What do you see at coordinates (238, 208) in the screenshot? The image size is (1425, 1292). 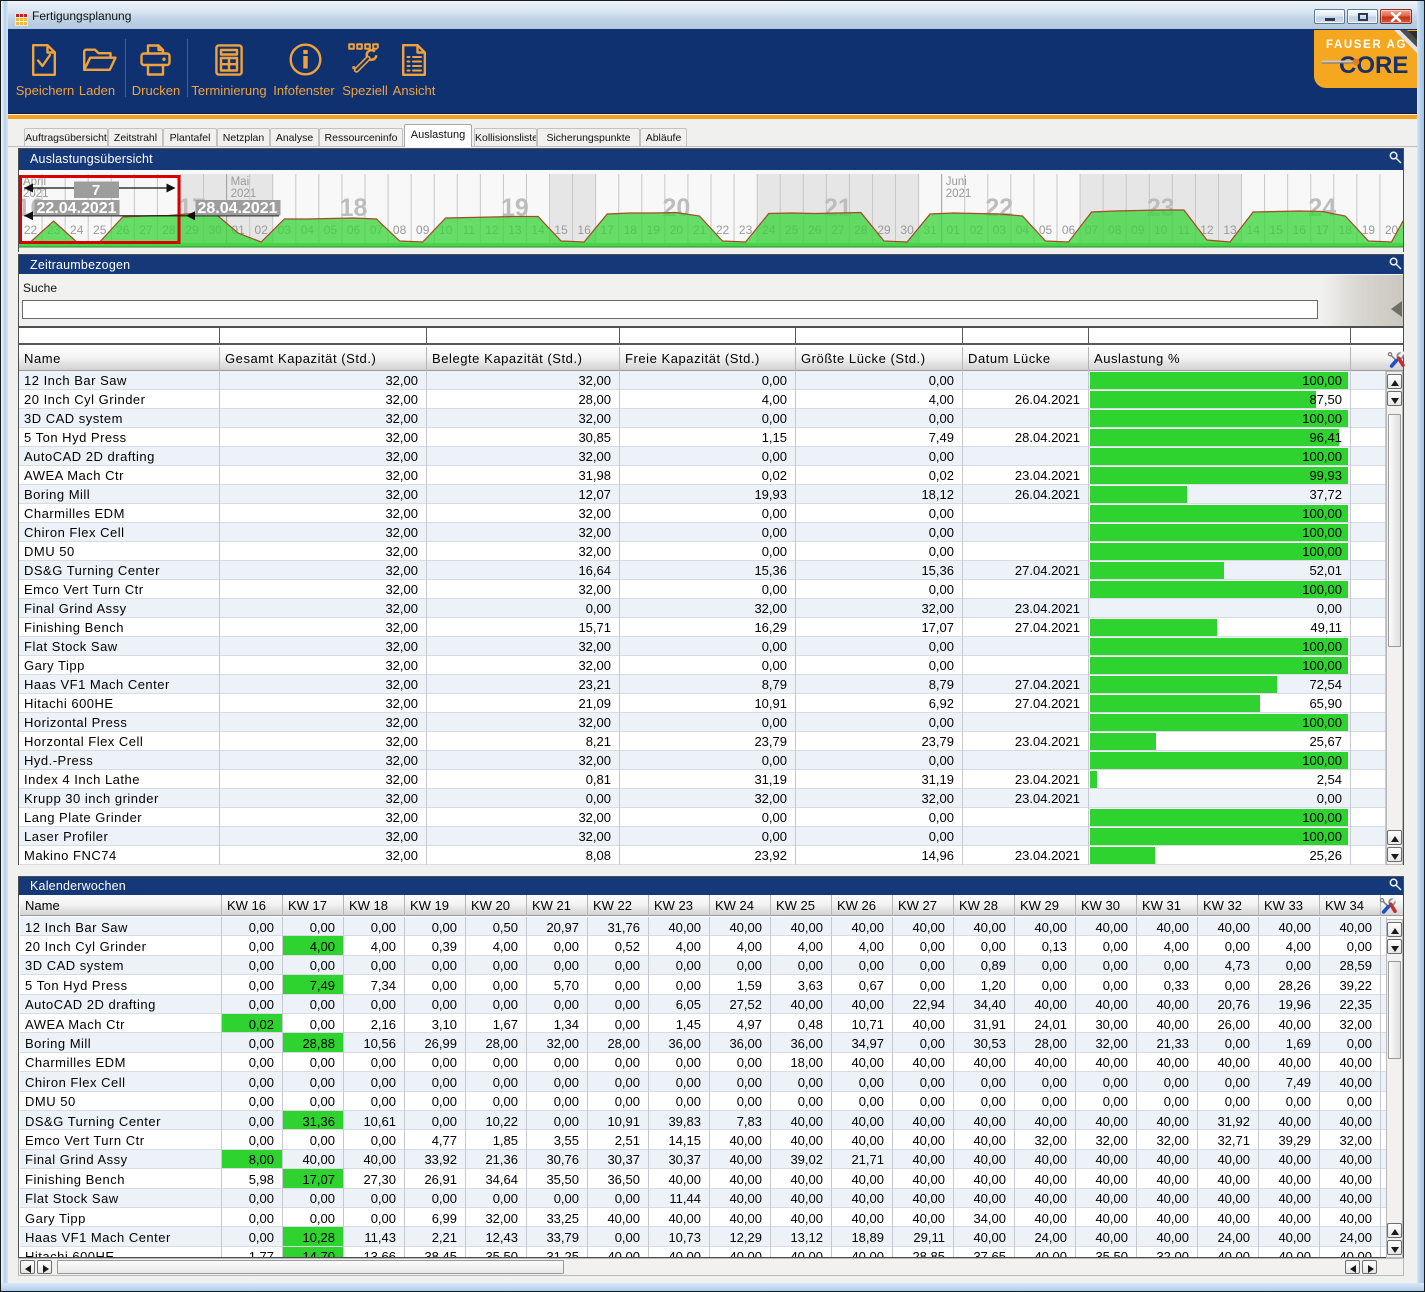 I see `svg-text: 28.04.2021` at bounding box center [238, 208].